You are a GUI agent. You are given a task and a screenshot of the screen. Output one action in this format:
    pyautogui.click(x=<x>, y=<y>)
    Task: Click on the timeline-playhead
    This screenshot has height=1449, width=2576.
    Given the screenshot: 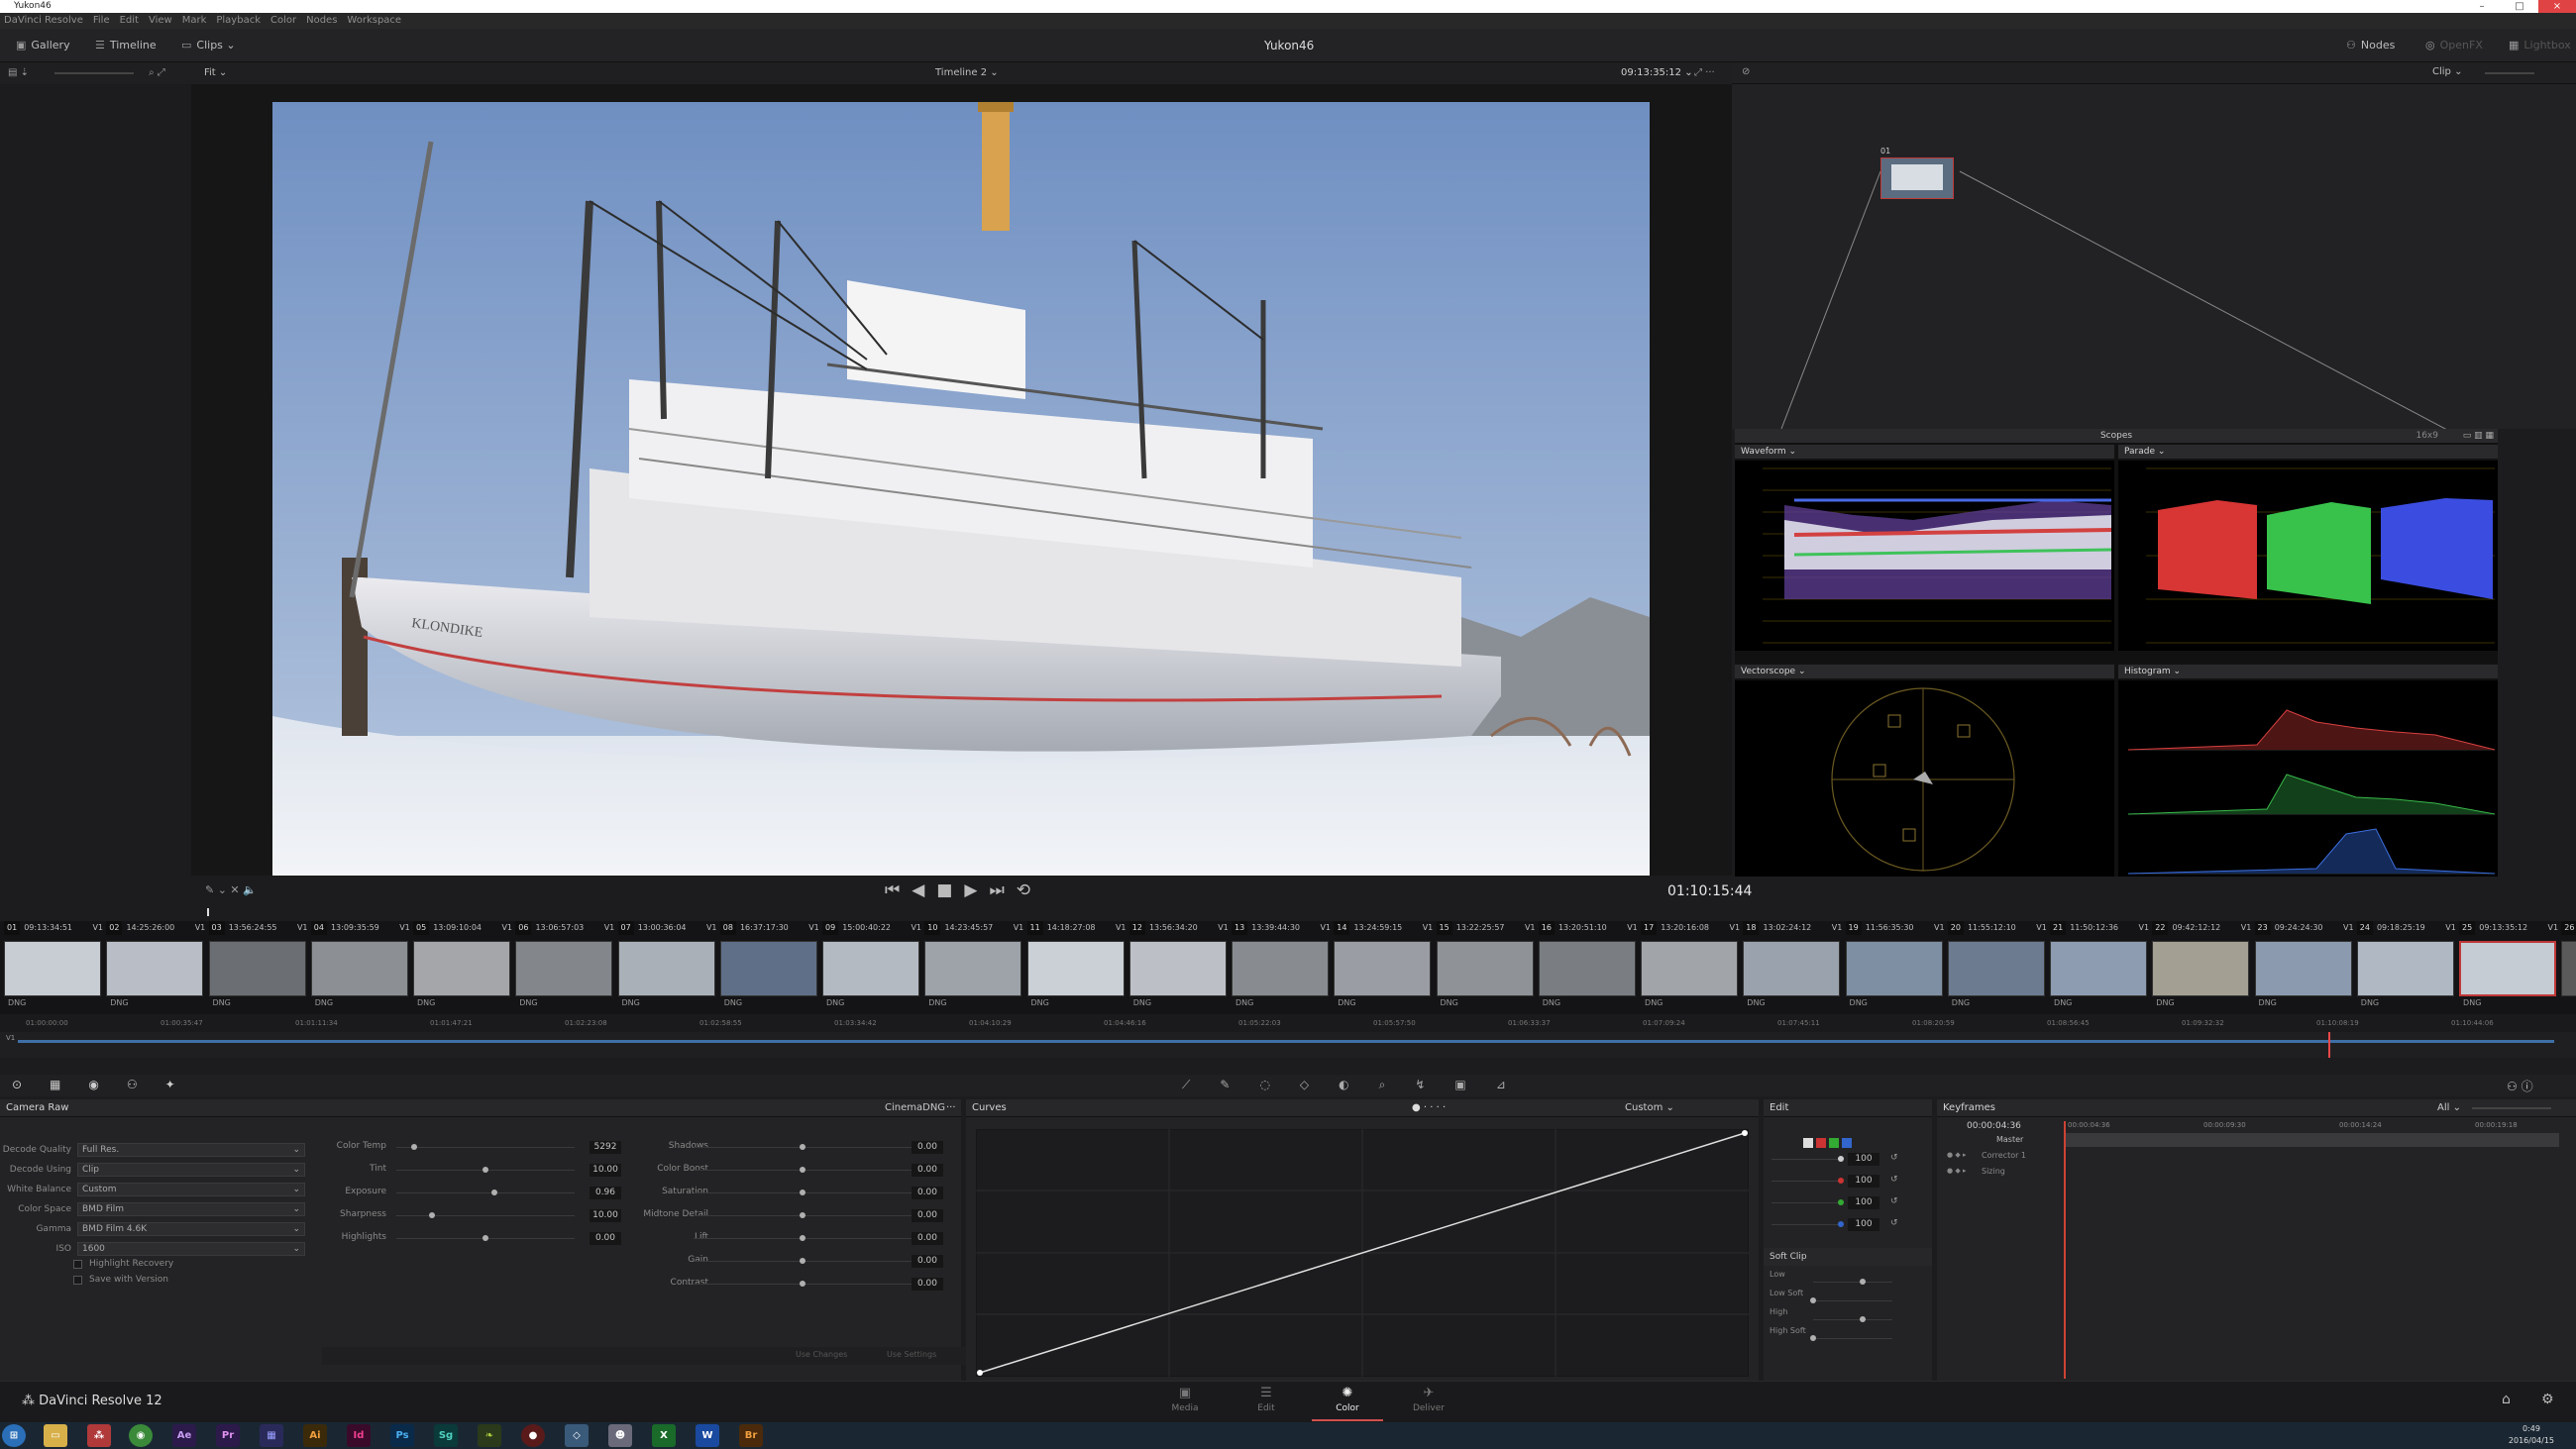 What is the action you would take?
    pyautogui.click(x=2329, y=1045)
    